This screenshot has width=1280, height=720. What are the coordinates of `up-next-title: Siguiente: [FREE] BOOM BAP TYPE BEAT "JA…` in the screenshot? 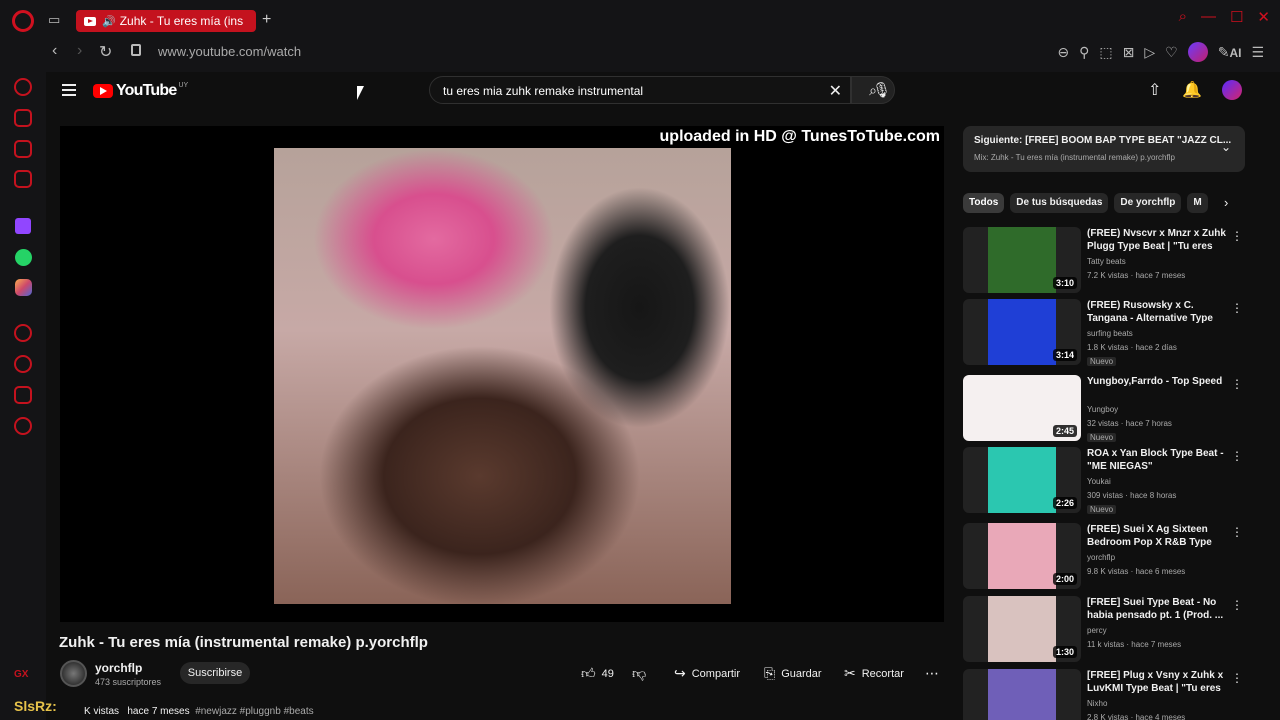 It's located at (1103, 140).